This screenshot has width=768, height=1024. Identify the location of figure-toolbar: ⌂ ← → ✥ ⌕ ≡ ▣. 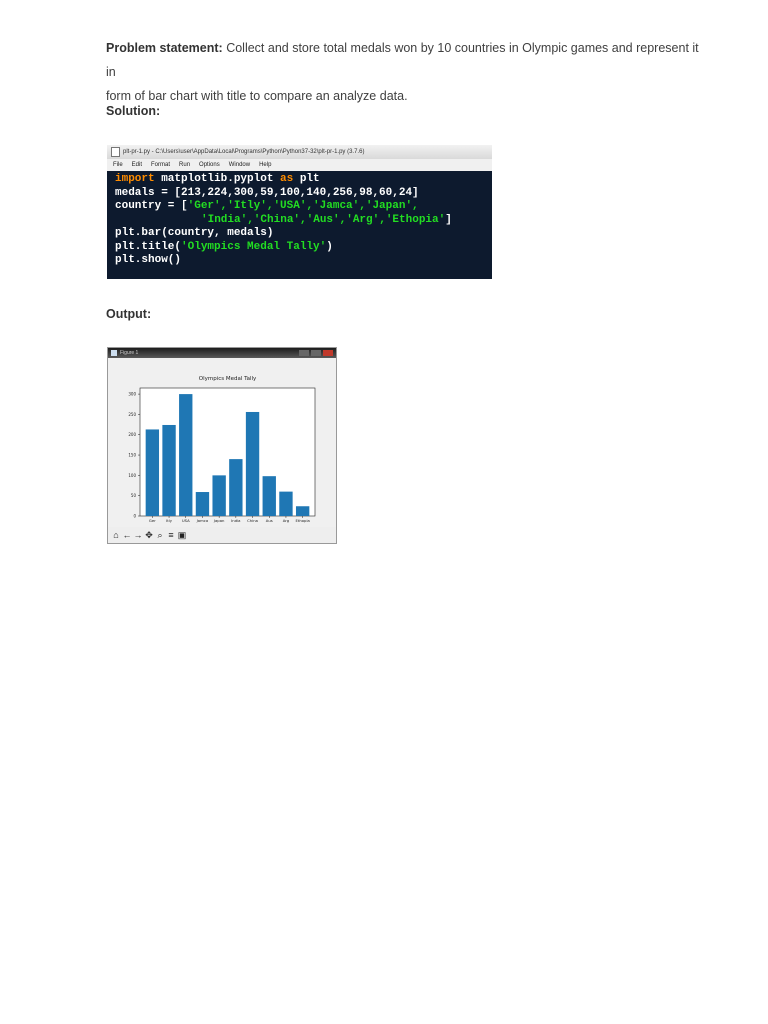
(222, 535).